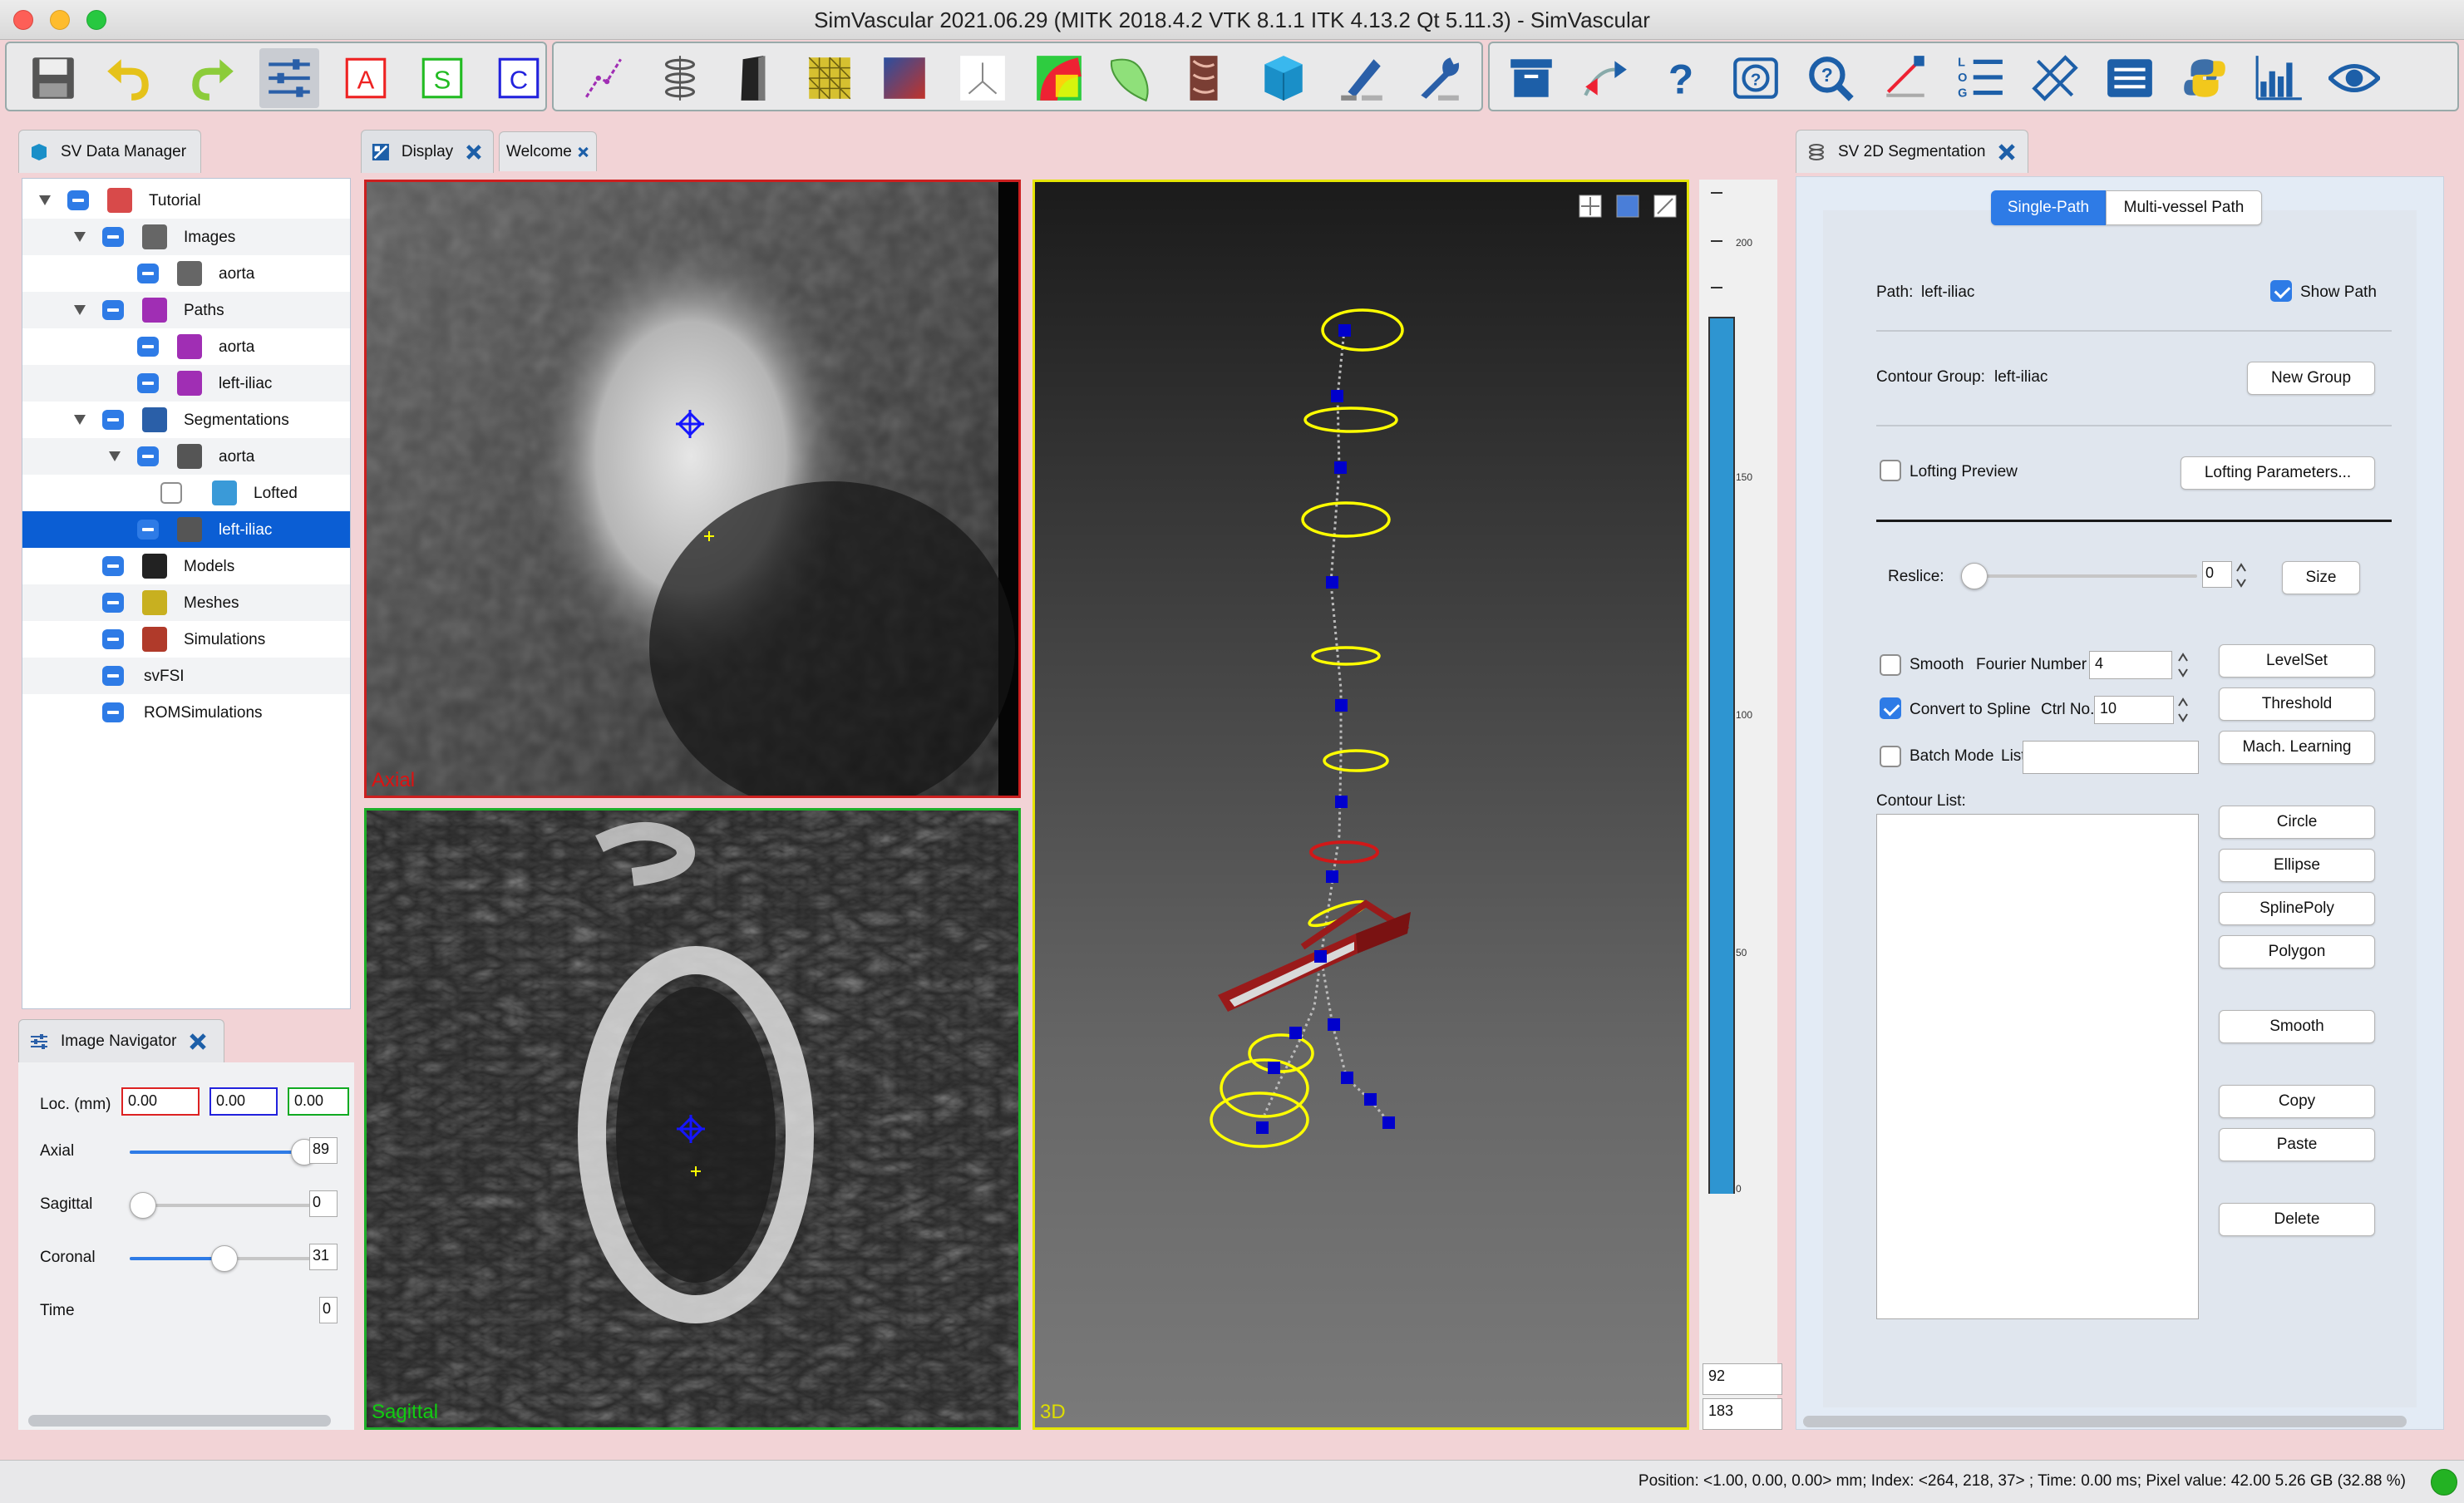 Image resolution: width=2464 pixels, height=1503 pixels. What do you see at coordinates (2183, 710) in the screenshot?
I see `ctrl-no-spinner-icon` at bounding box center [2183, 710].